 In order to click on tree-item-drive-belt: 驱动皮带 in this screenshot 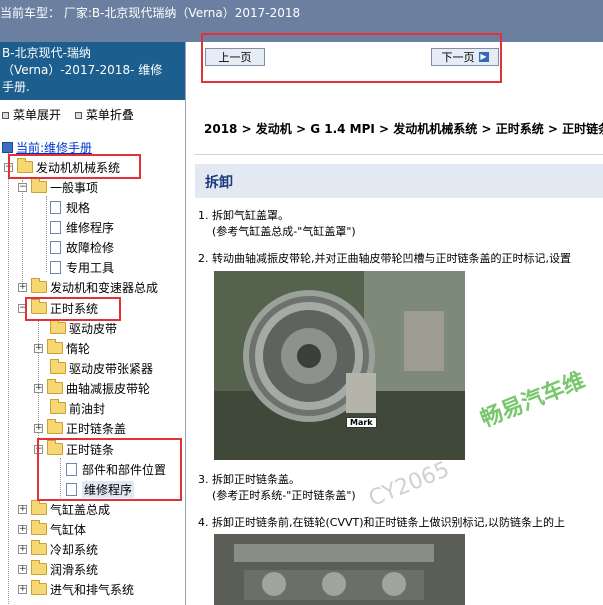, I will do `click(83, 328)`.